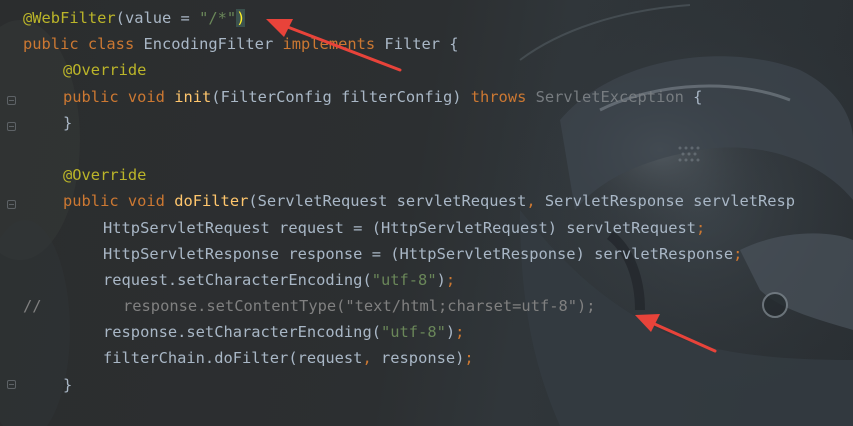 Image resolution: width=853 pixels, height=426 pixels. I want to click on code-line: filterChain.doFilter(request, response);, so click(288, 358).